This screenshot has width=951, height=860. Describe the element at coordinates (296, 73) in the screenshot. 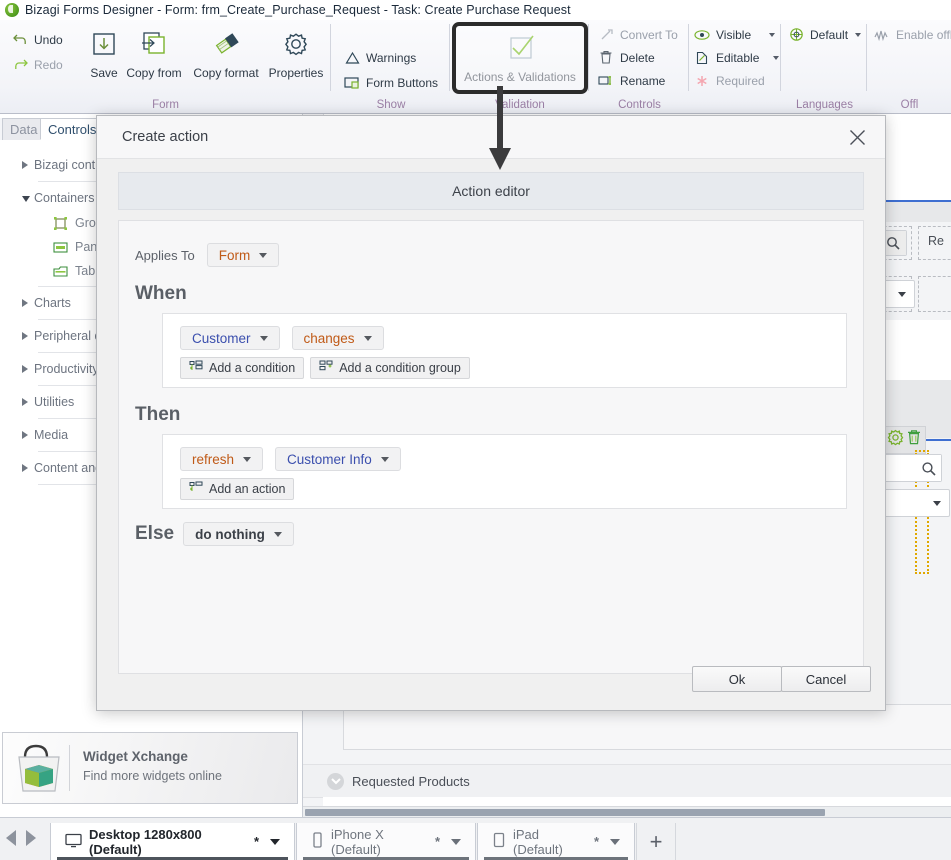

I see `properties-label: Properties` at that location.